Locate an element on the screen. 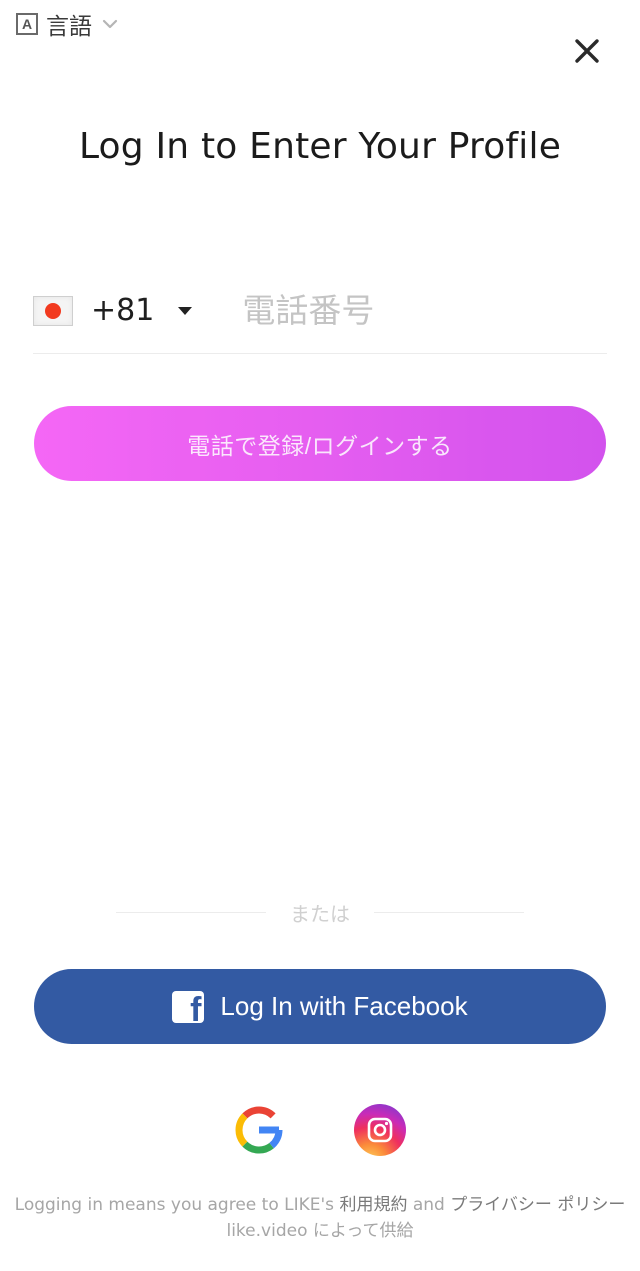 The height and width of the screenshot is (1271, 640). divider-label: または is located at coordinates (320, 913).